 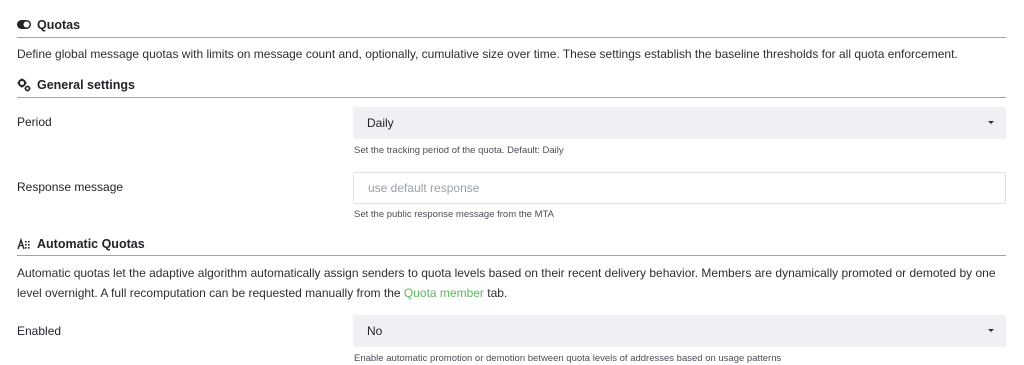 I want to click on general-settings-title: General settings, so click(x=86, y=85).